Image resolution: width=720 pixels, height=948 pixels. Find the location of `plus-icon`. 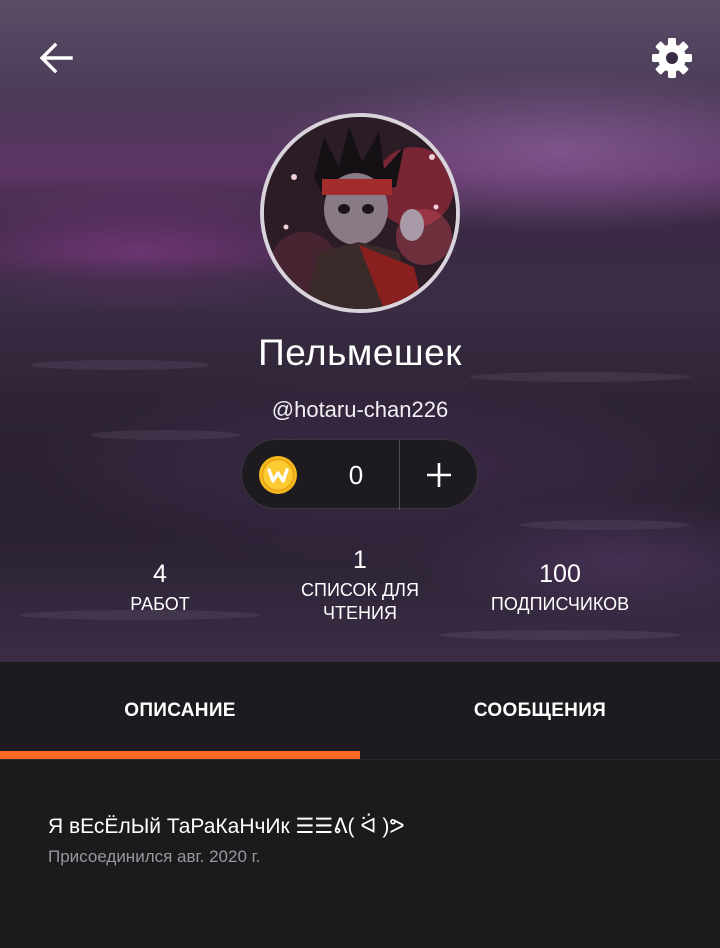

plus-icon is located at coordinates (439, 475).